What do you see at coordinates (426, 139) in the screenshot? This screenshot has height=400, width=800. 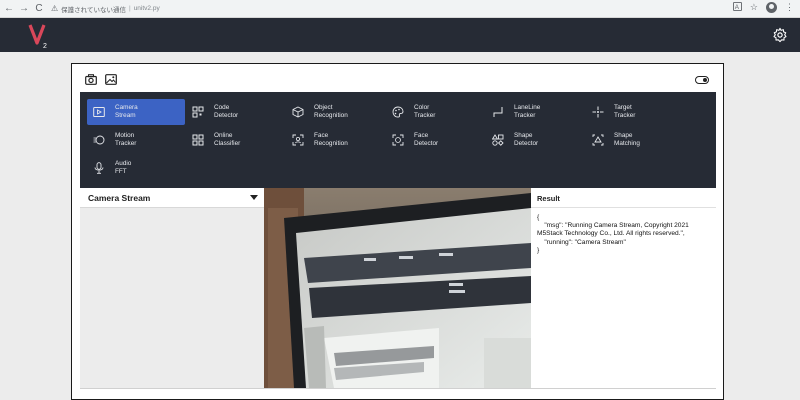 I see `menu-item-label: Face Detector` at bounding box center [426, 139].